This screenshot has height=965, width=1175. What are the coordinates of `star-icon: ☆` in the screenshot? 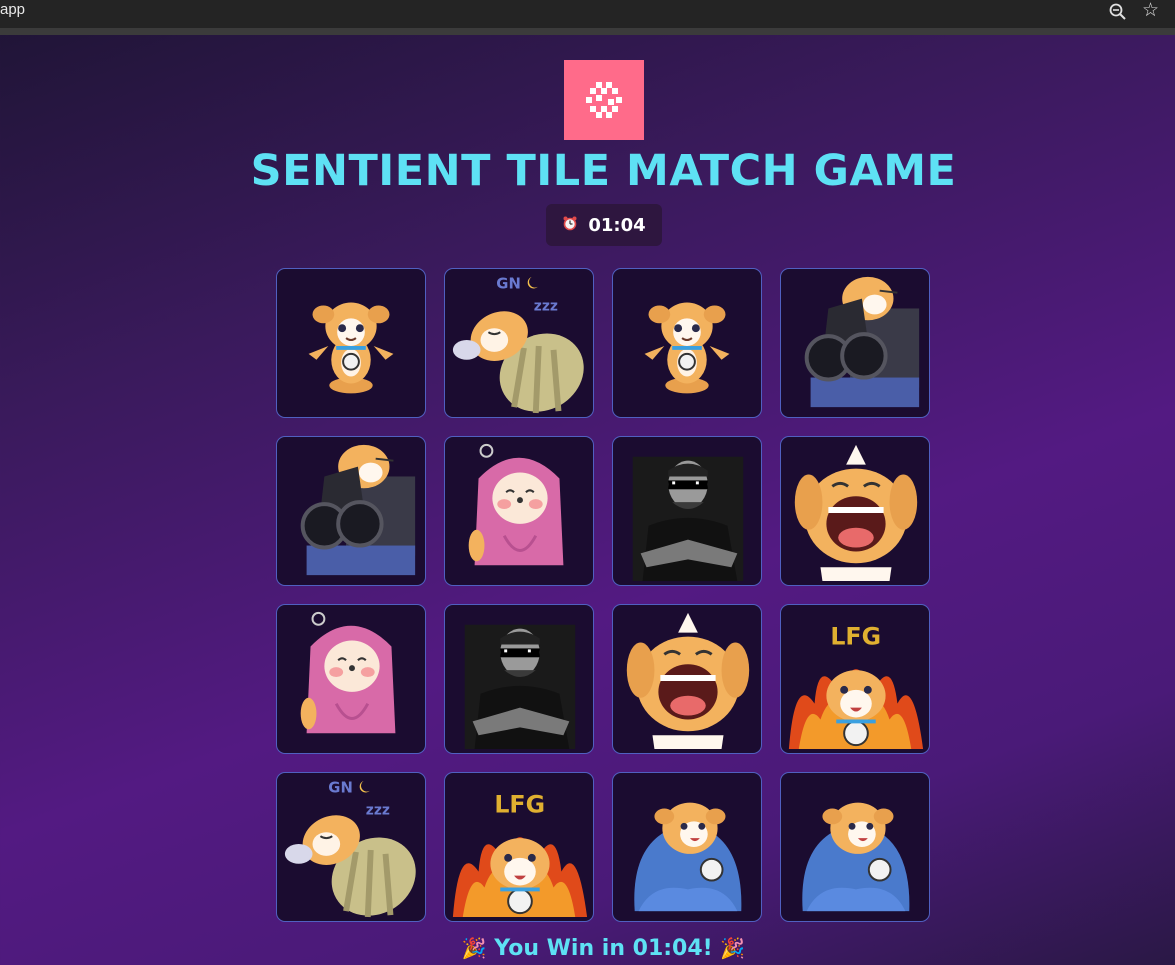 It's located at (1150, 10).